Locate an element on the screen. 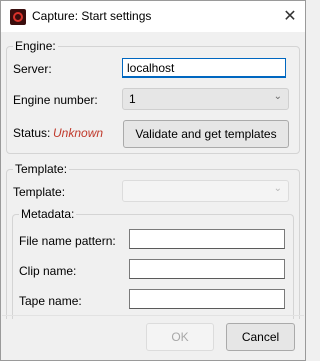  server-input is located at coordinates (204, 68).